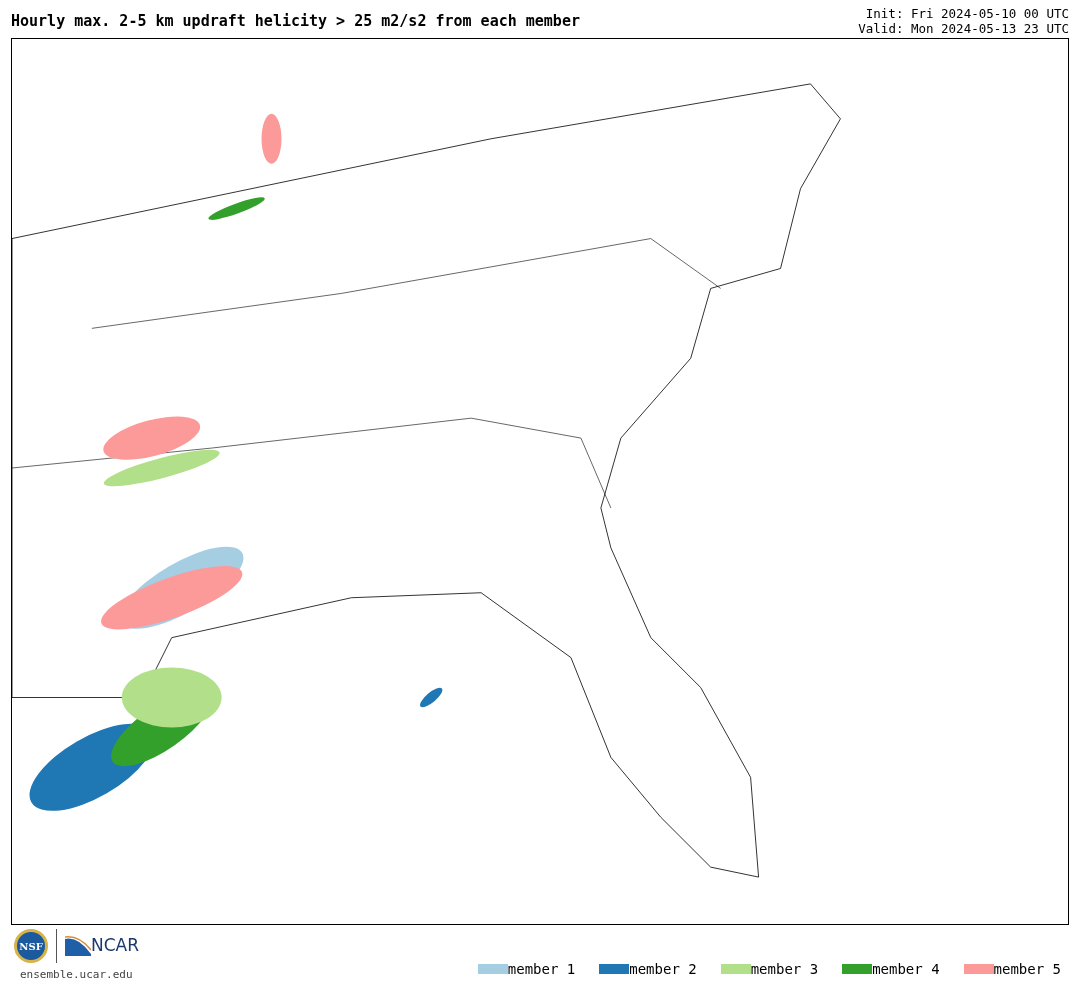 The image size is (1080, 988). I want to click on legend-label: member 4, so click(906, 969).